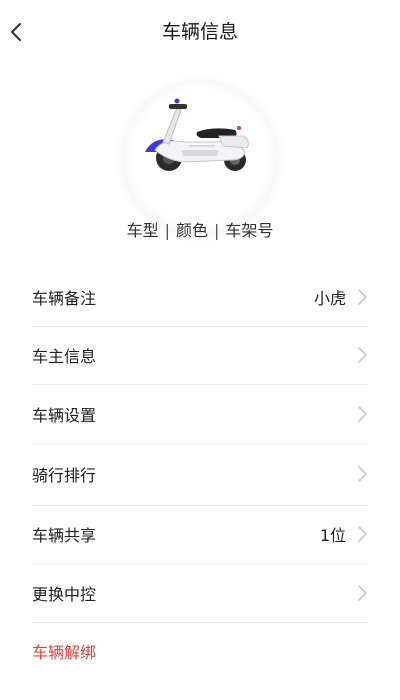 The image size is (400, 700). I want to click on menu-item-unbind-vehicle: 车辆解绑, so click(200, 652).